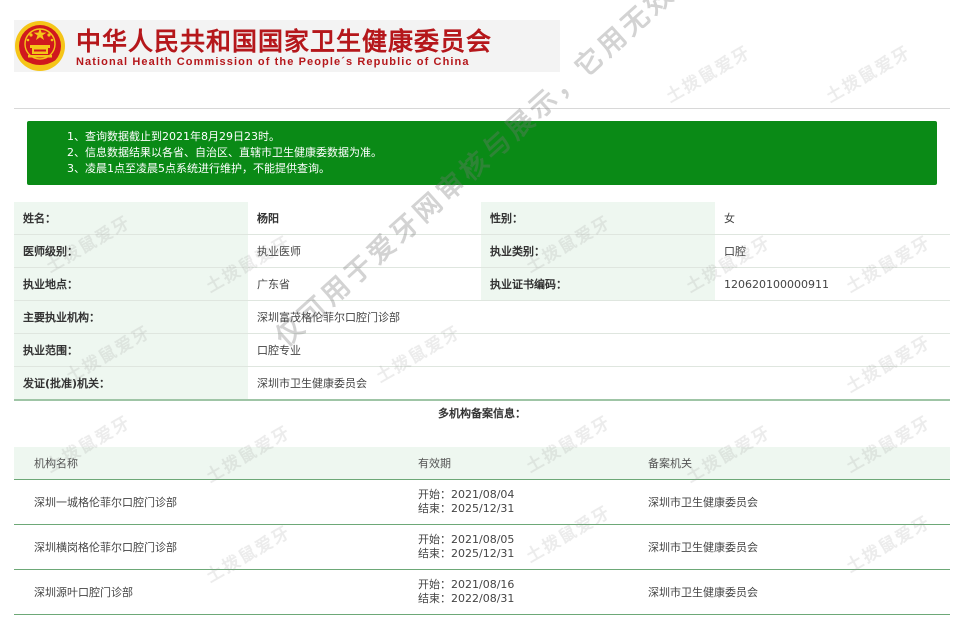  What do you see at coordinates (482, 413) in the screenshot?
I see `multi-institution-title: 多机构备案信息：` at bounding box center [482, 413].